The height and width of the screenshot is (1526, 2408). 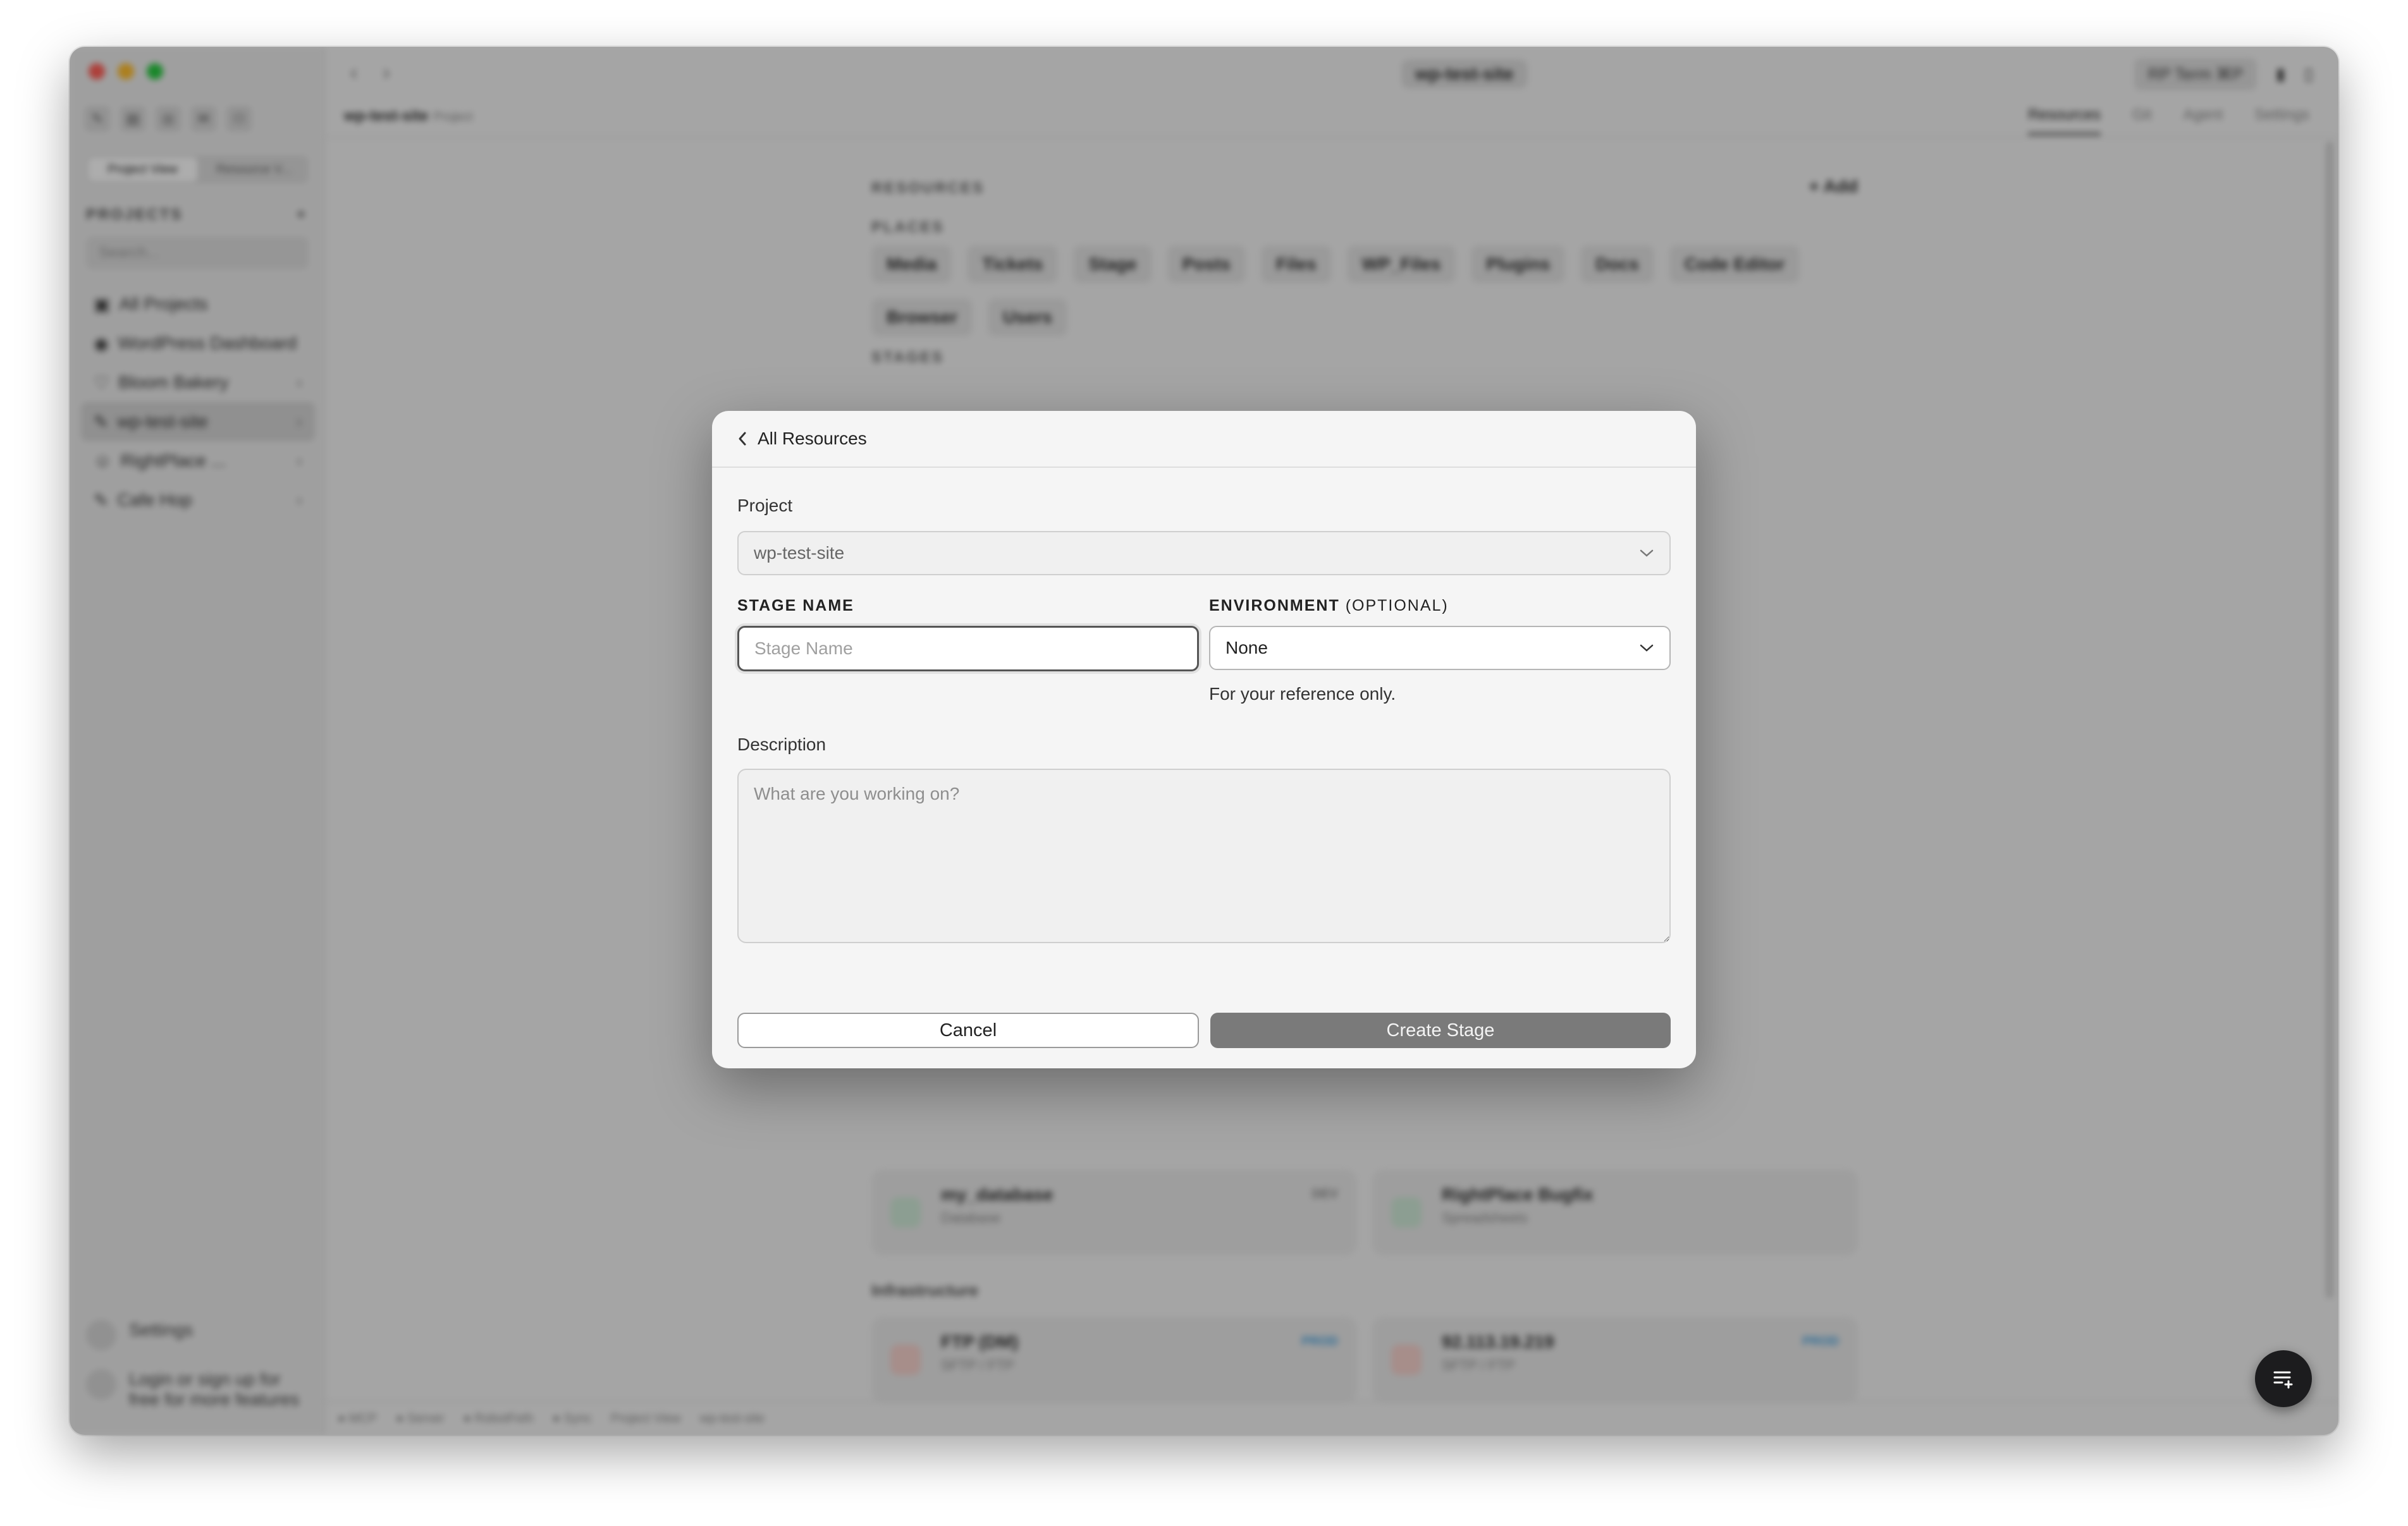 I want to click on stage-name-input, so click(x=968, y=648).